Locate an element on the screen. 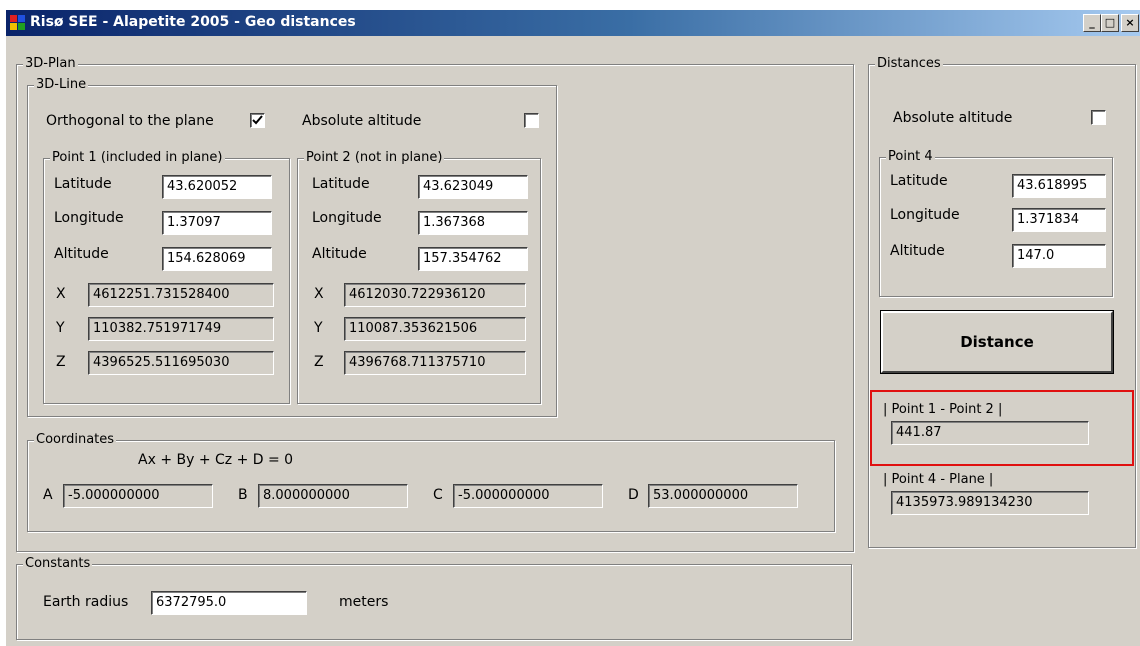 The height and width of the screenshot is (646, 1140). point2-alt-label: Altitude is located at coordinates (339, 254).